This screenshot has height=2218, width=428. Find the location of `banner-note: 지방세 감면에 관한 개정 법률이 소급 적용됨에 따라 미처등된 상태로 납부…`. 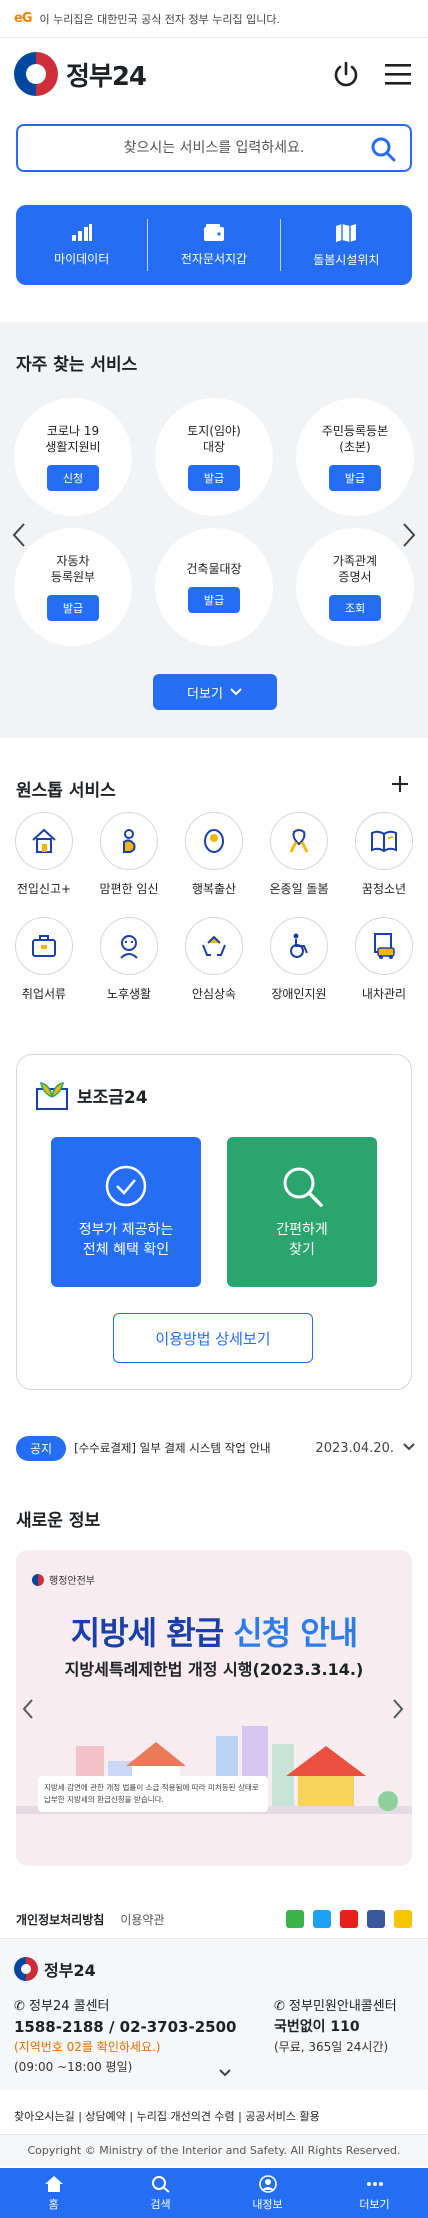

banner-note: 지방세 감면에 관한 개정 법률이 소급 적용됨에 따라 미처등된 상태로 납부… is located at coordinates (153, 1794).